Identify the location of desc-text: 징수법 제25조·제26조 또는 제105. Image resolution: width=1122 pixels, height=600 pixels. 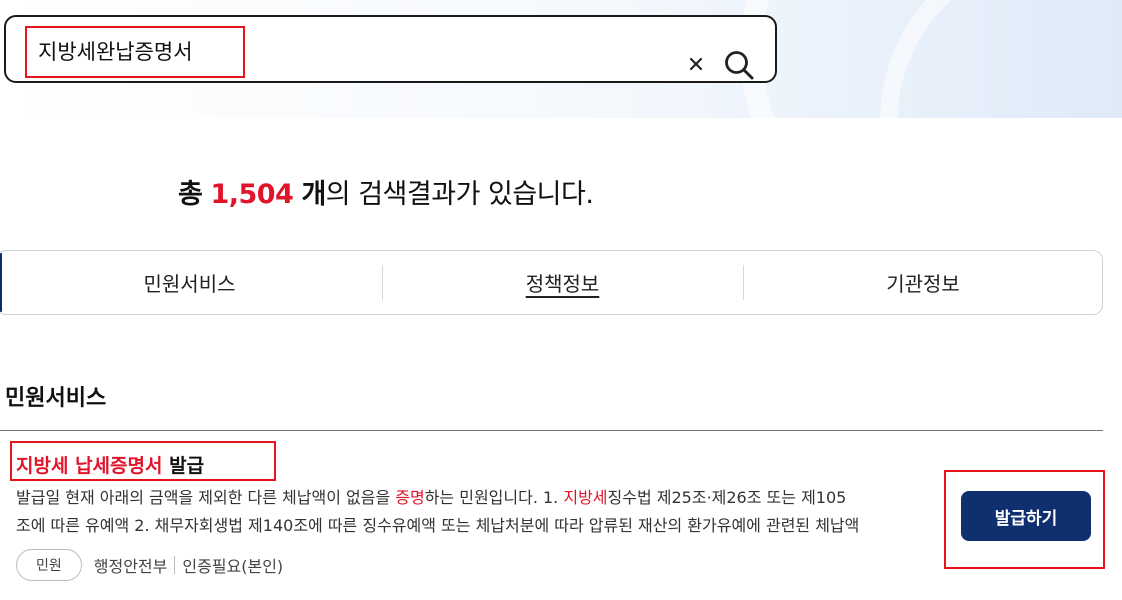
(727, 497).